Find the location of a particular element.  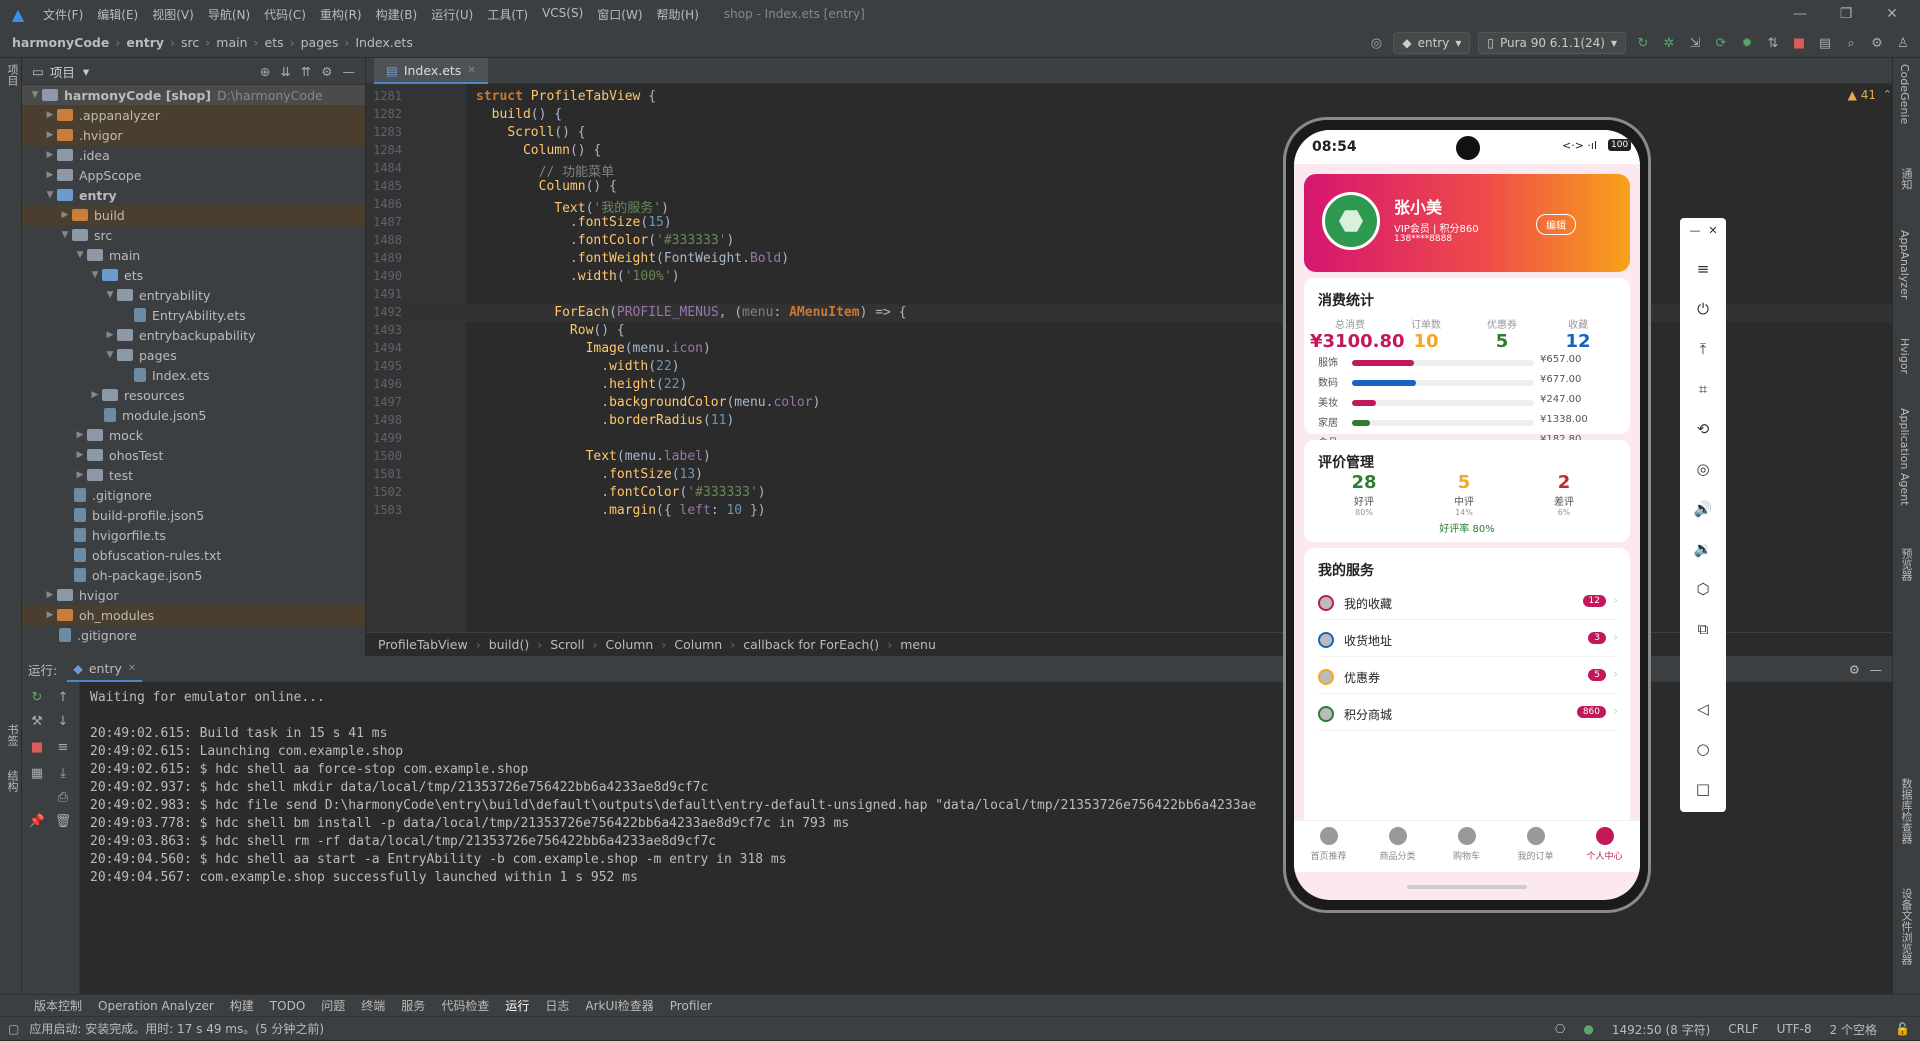

phone-tab: 商品分类 is located at coordinates (1397, 844).